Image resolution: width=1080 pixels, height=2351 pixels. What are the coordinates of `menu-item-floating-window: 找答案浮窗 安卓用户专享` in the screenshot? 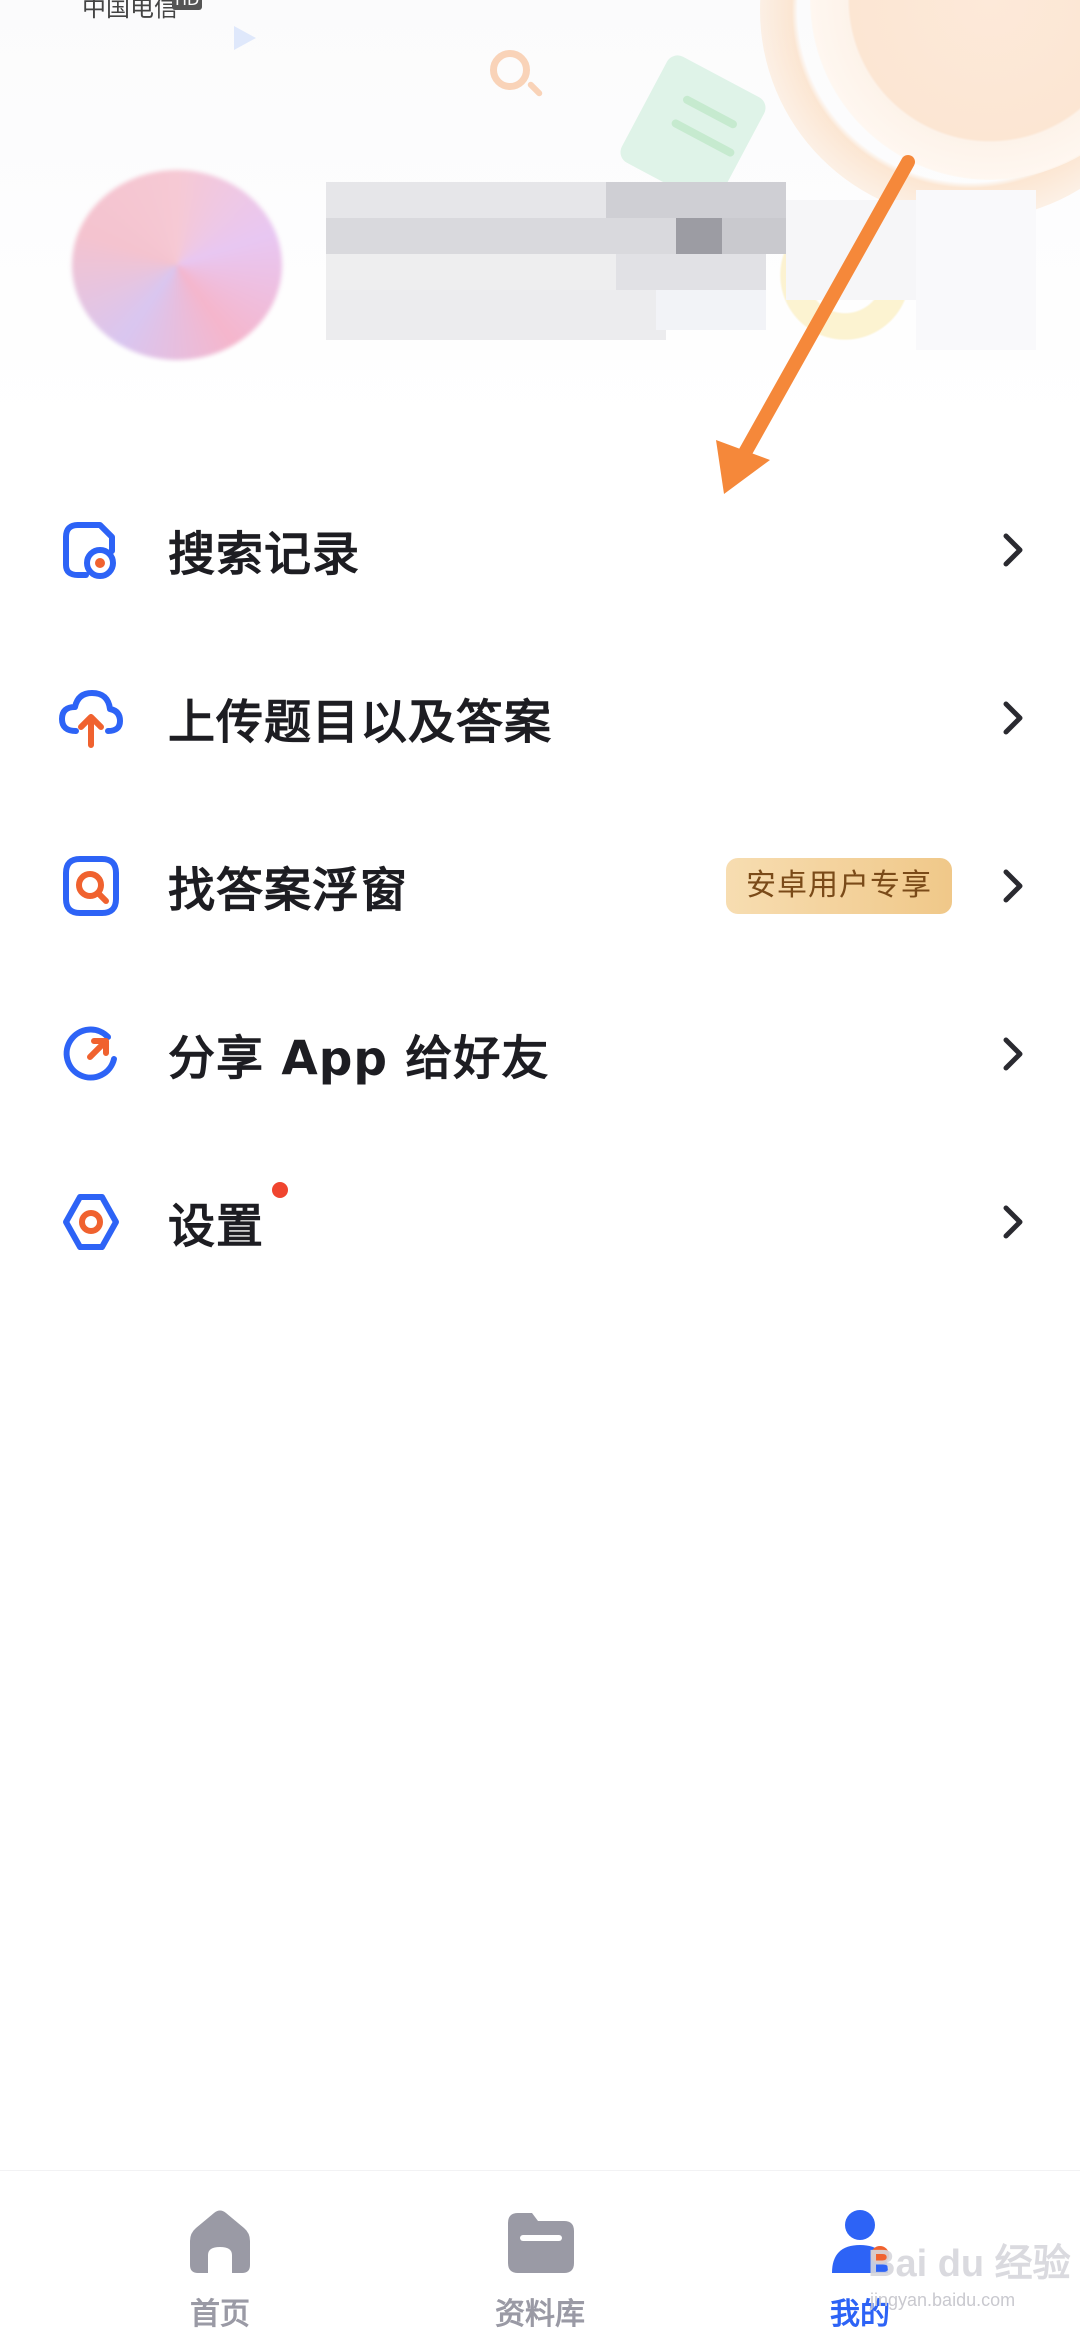 It's located at (540, 886).